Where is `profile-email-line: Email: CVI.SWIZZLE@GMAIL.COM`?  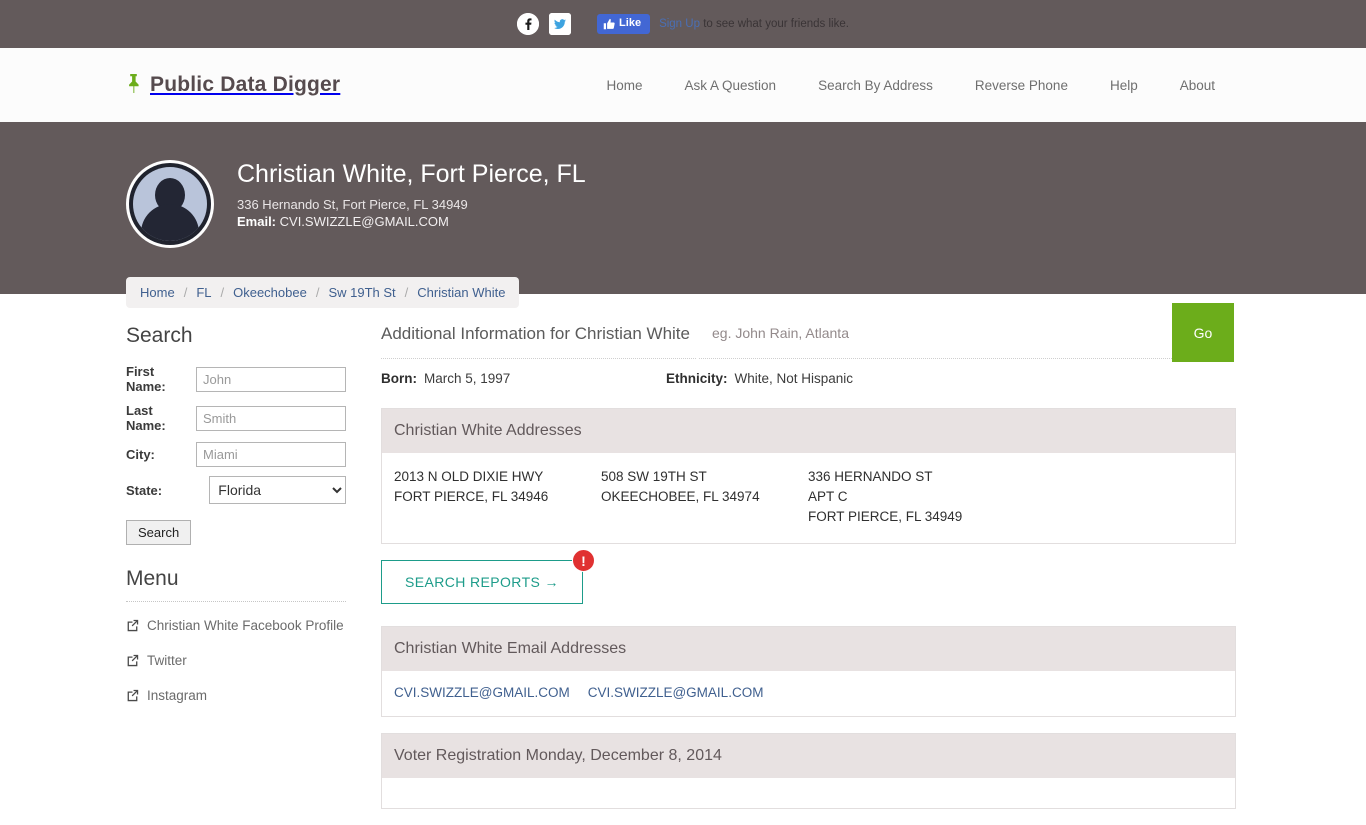
profile-email-line: Email: CVI.SWIZZLE@GMAIL.COM is located at coordinates (411, 221).